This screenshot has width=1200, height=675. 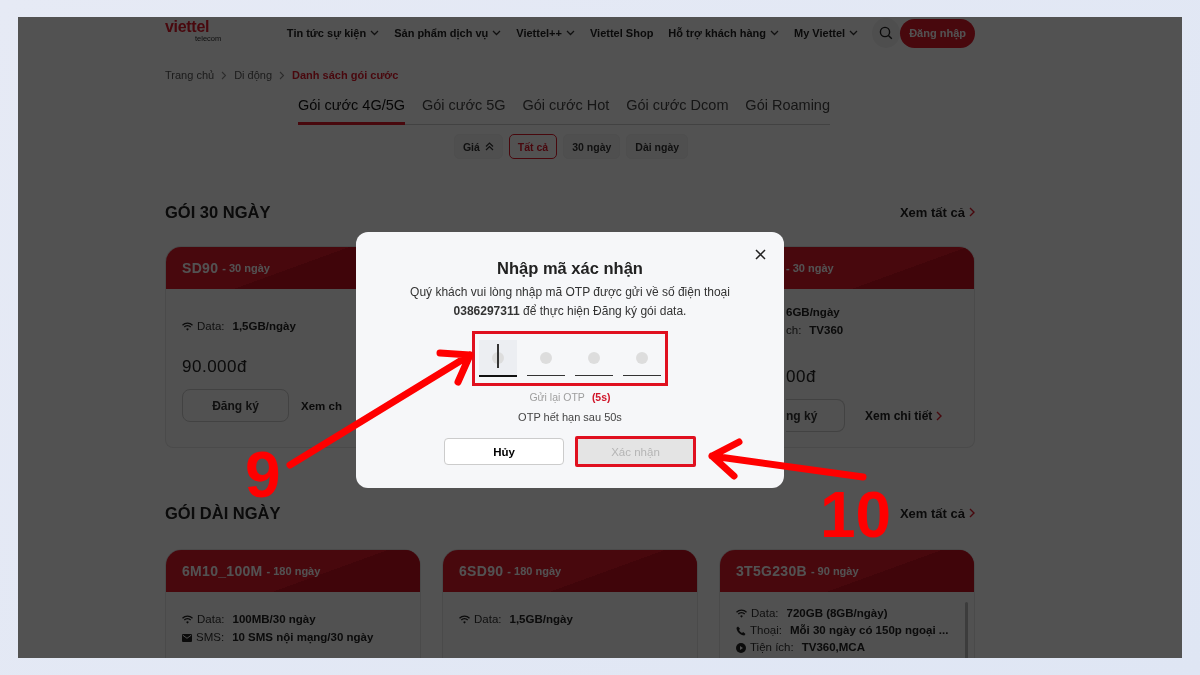 What do you see at coordinates (833, 647) in the screenshot?
I see `feature-value: TV360,MCA` at bounding box center [833, 647].